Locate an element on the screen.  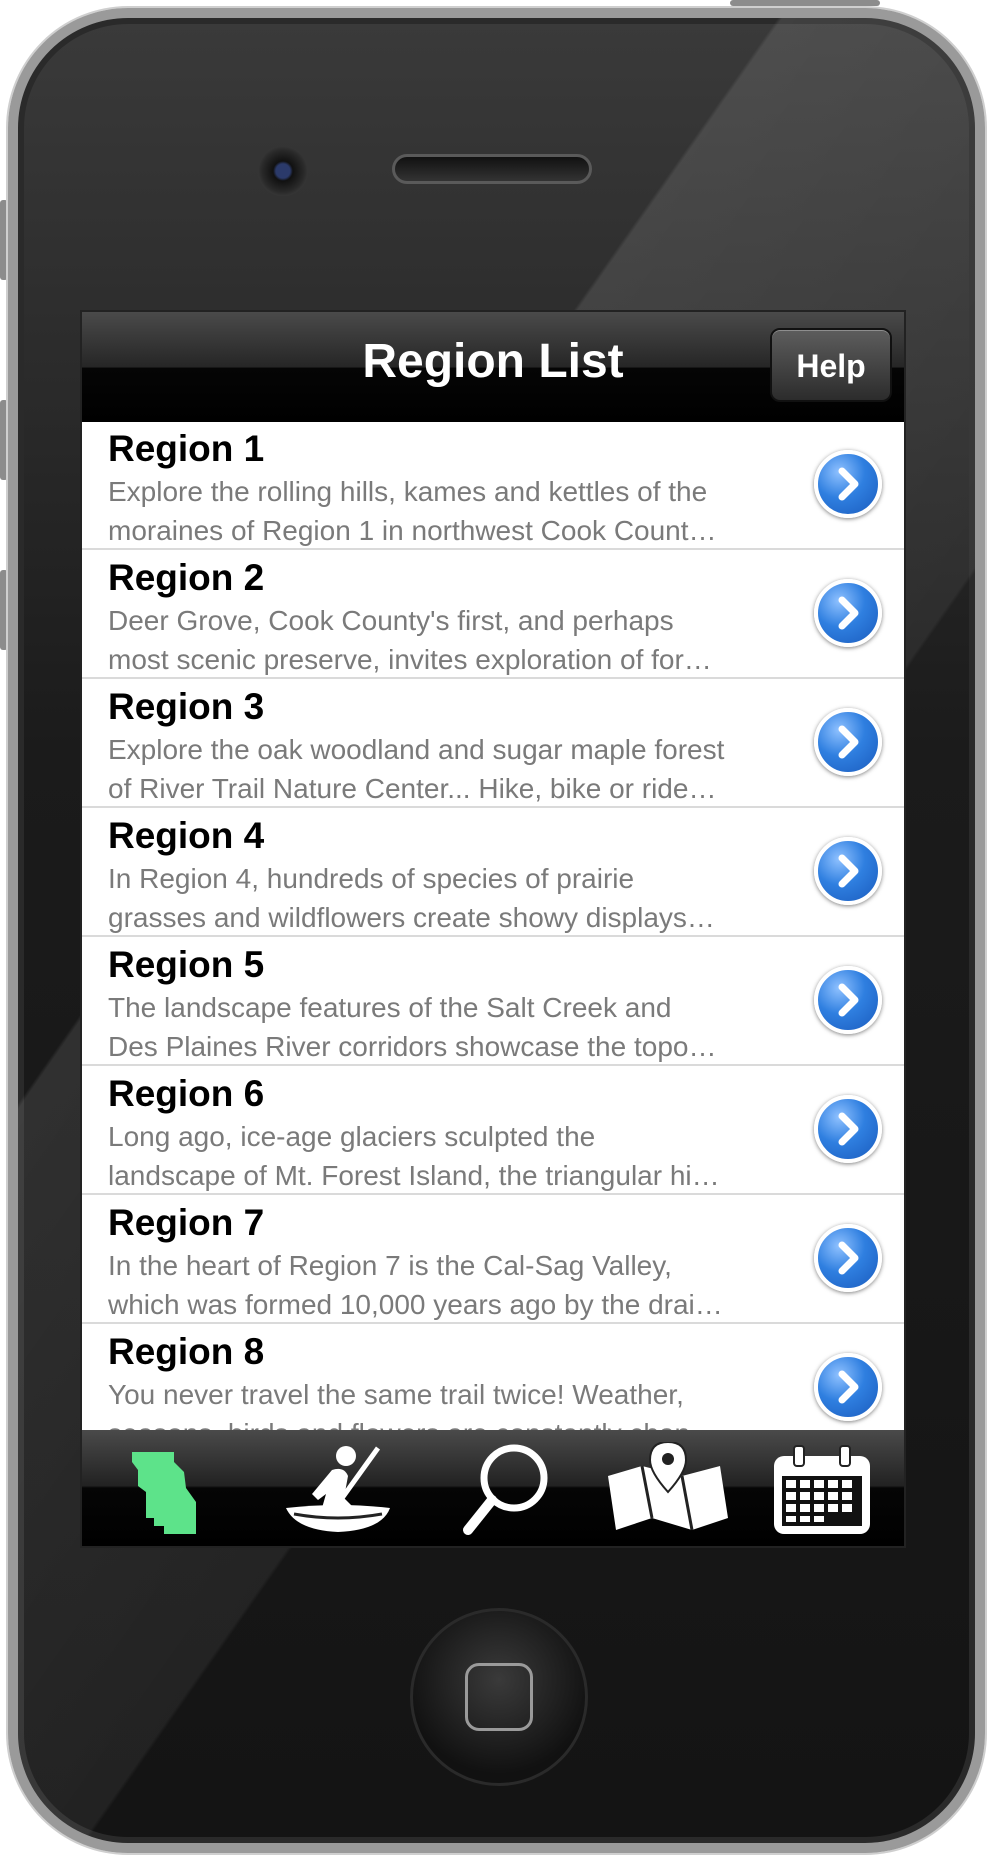
earpiece-speaker is located at coordinates (492, 169).